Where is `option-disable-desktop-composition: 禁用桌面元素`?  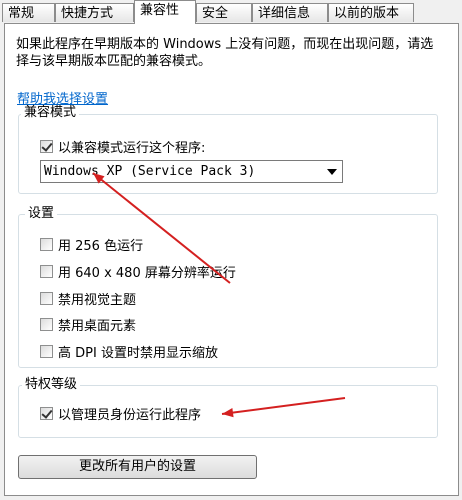
option-disable-desktop-composition: 禁用桌面元素 is located at coordinates (88, 324).